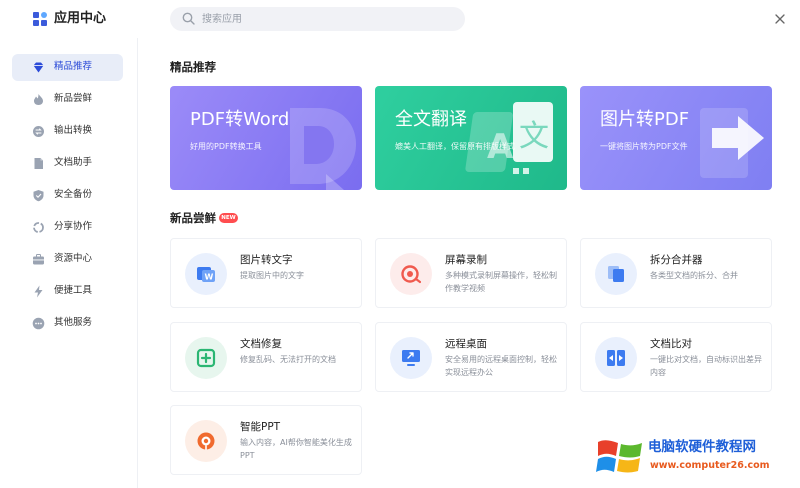 Image resolution: width=800 pixels, height=488 pixels. What do you see at coordinates (323, 149) in the screenshot?
I see `pdf-to-word-art-icon` at bounding box center [323, 149].